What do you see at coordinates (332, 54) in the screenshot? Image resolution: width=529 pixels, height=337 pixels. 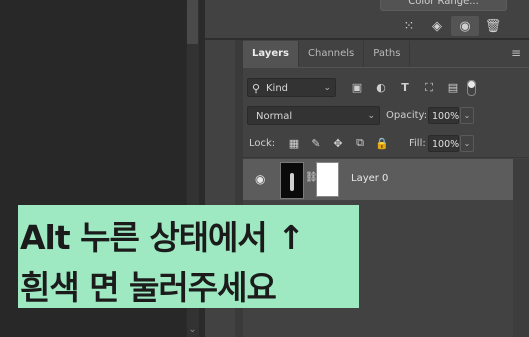 I see `tab-channels: Channels` at bounding box center [332, 54].